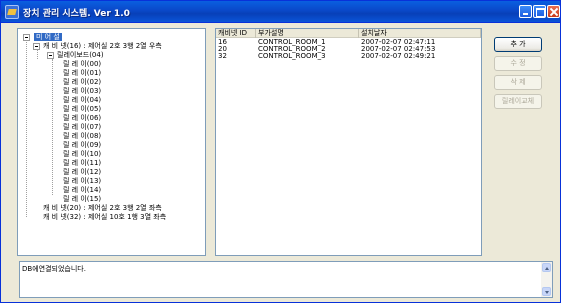  Describe the element at coordinates (76, 14) in the screenshot. I see `window-title: 장치 관리 시스템. Ver 1.0` at that location.